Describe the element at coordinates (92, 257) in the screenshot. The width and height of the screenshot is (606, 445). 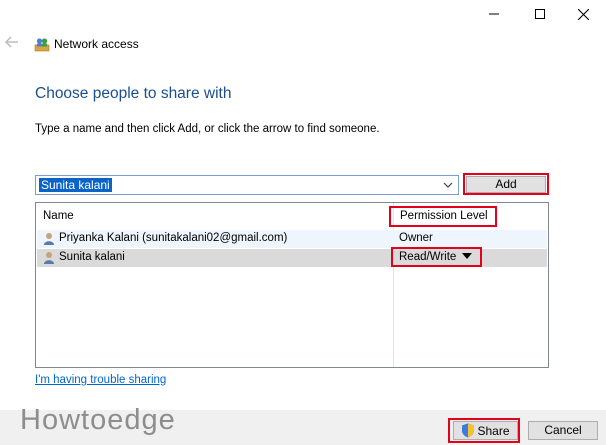
I see `row-name: Sunita kalani` at that location.